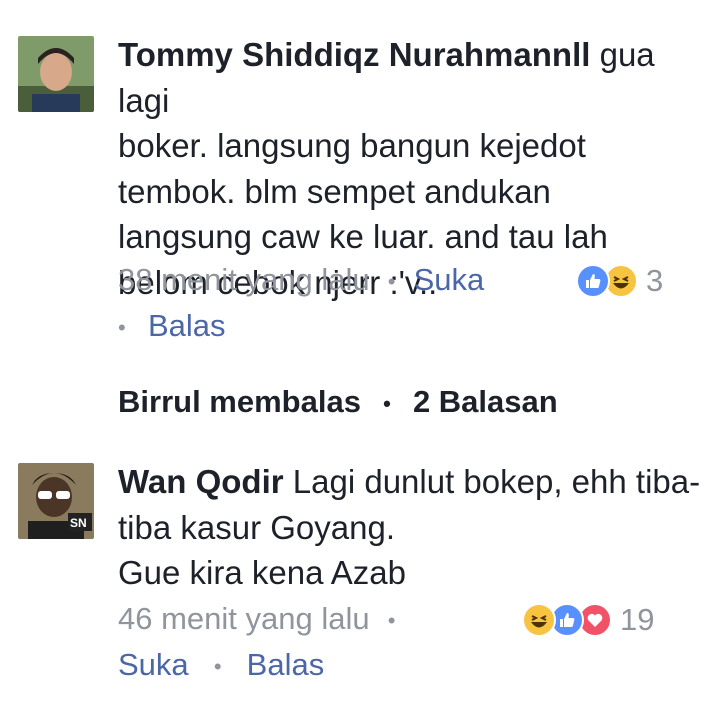 The width and height of the screenshot is (720, 711). What do you see at coordinates (244, 279) in the screenshot?
I see `timestamp: 38 menit yang lalu` at bounding box center [244, 279].